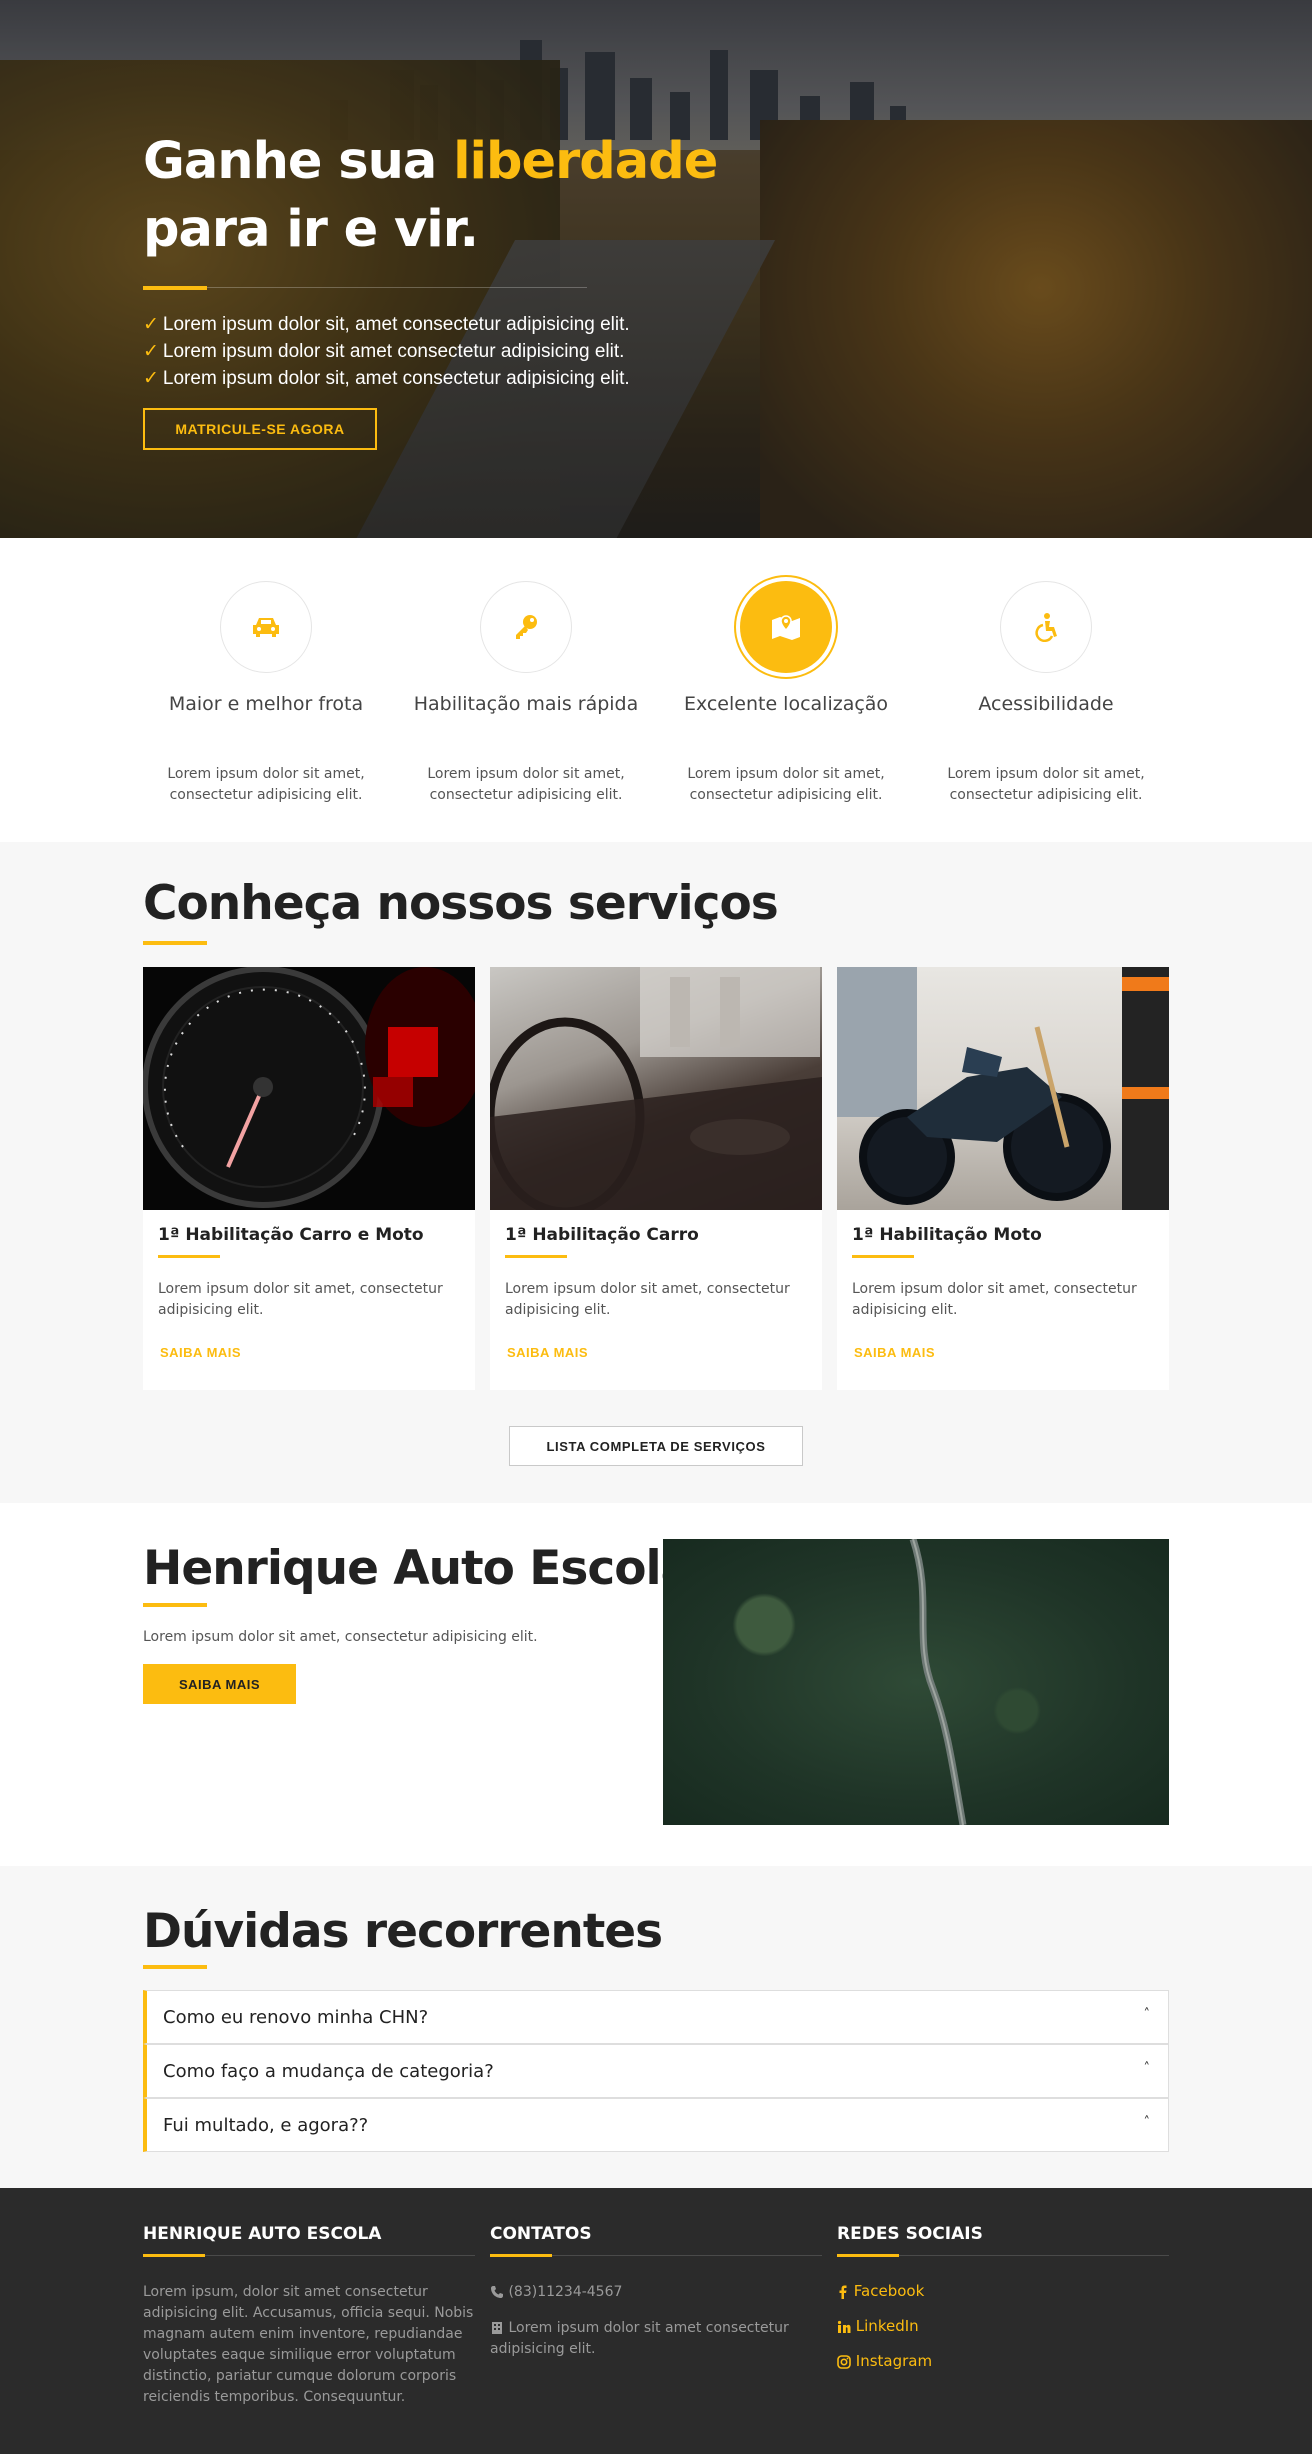 This screenshot has width=1312, height=2454. I want to click on about-accent-bar, so click(175, 1605).